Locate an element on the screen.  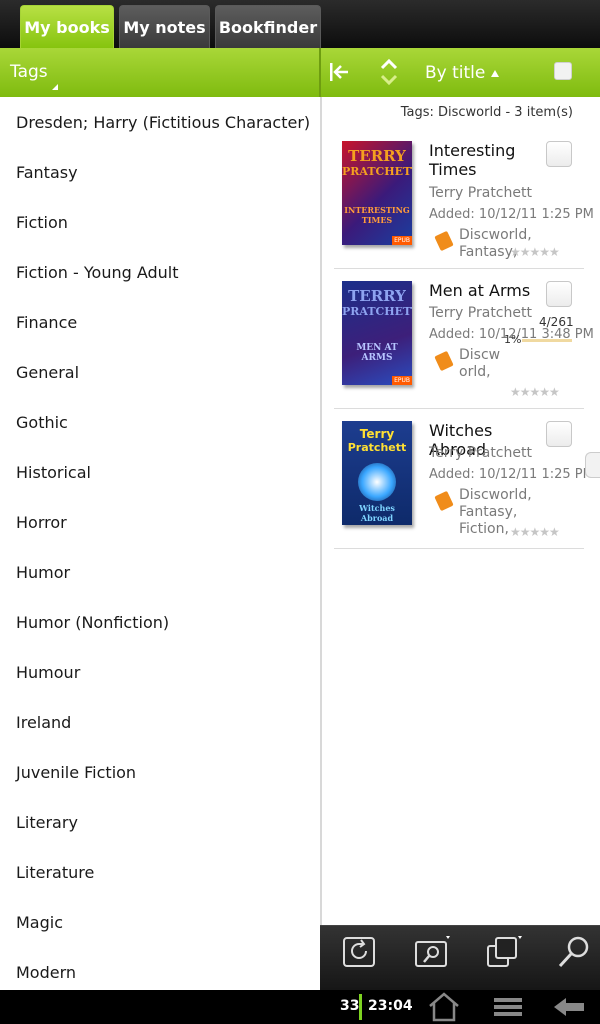
toolbar: Tags is located at coordinates (300, 72).